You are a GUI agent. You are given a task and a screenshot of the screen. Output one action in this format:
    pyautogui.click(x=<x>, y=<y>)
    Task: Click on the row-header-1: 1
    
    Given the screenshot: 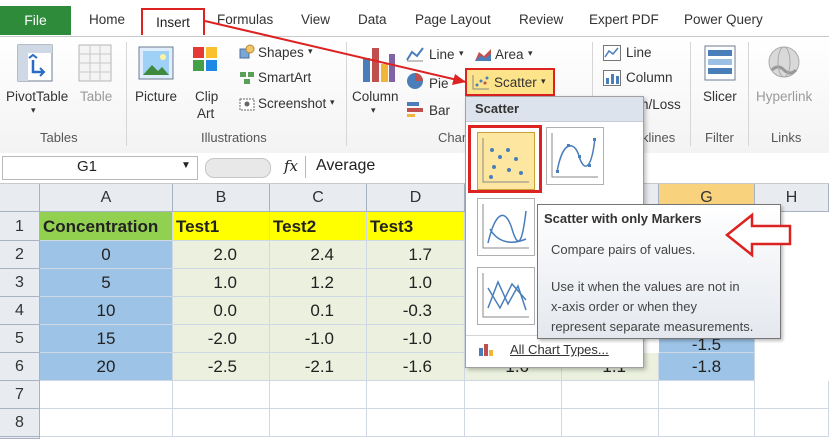 What is the action you would take?
    pyautogui.click(x=20, y=226)
    